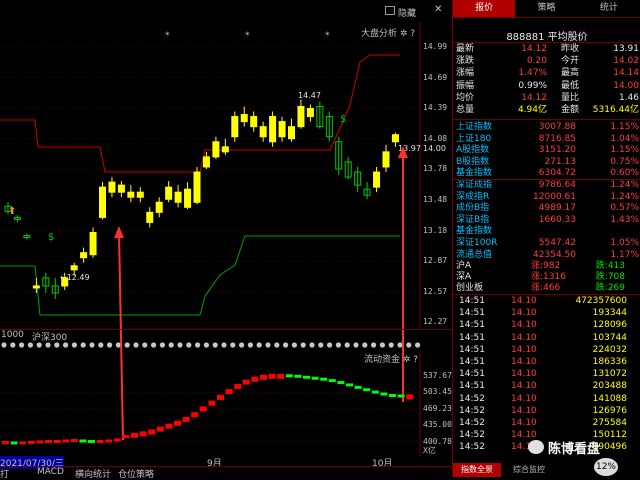 This screenshot has height=480, width=640. What do you see at coordinates (548, 277) in the screenshot?
I see `breadth-cell: 涨:1316` at bounding box center [548, 277].